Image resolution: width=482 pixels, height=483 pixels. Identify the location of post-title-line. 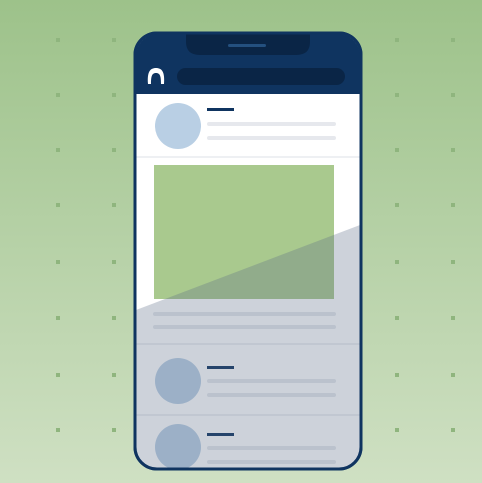
(220, 109).